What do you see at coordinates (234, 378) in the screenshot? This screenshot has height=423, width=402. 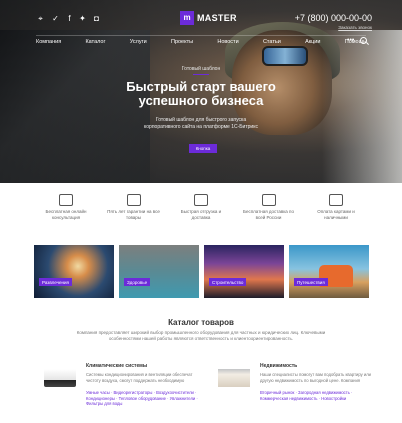 I see `house-image` at bounding box center [234, 378].